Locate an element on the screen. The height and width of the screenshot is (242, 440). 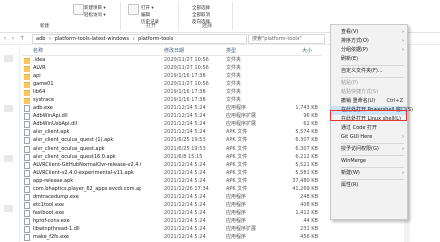
folder-icon is located at coordinates (27, 76).